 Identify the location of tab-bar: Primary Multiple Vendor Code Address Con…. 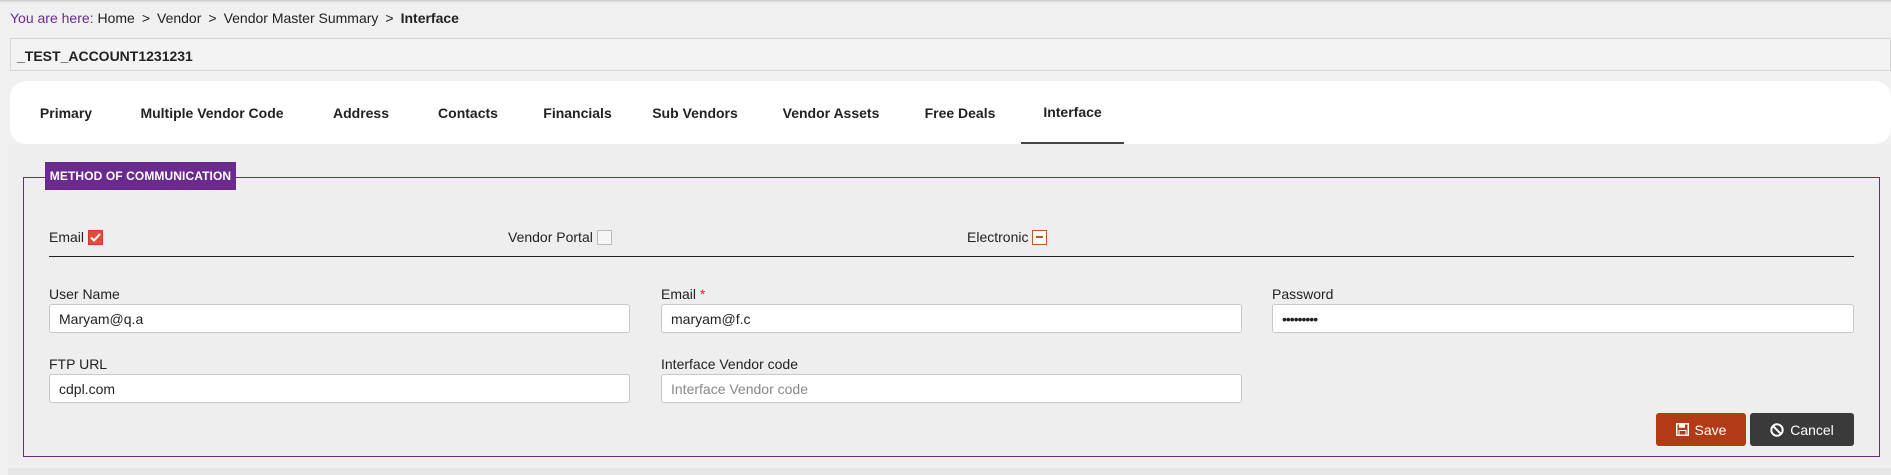
(950, 112).